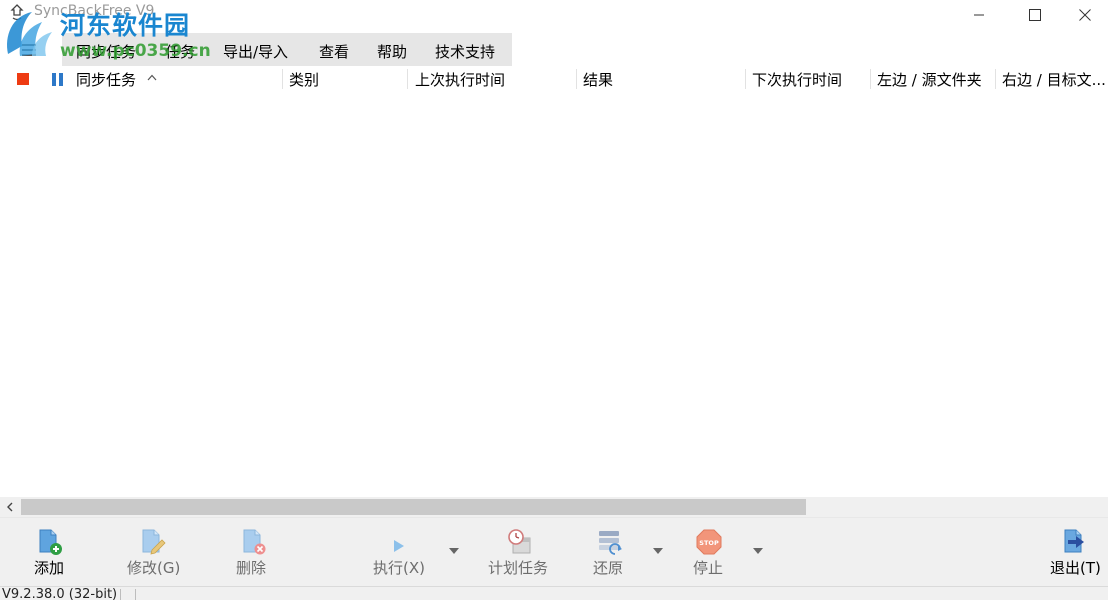 Image resolution: width=1108 pixels, height=600 pixels. I want to click on scrollbar-thumb, so click(413, 507).